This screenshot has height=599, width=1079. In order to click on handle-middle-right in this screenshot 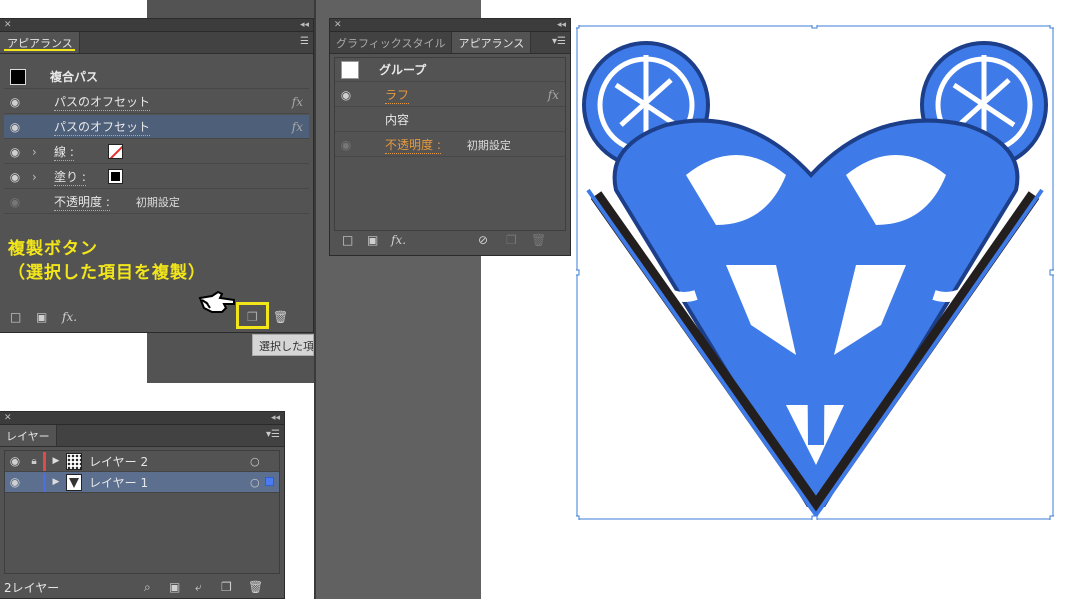, I will do `click(1051, 272)`.